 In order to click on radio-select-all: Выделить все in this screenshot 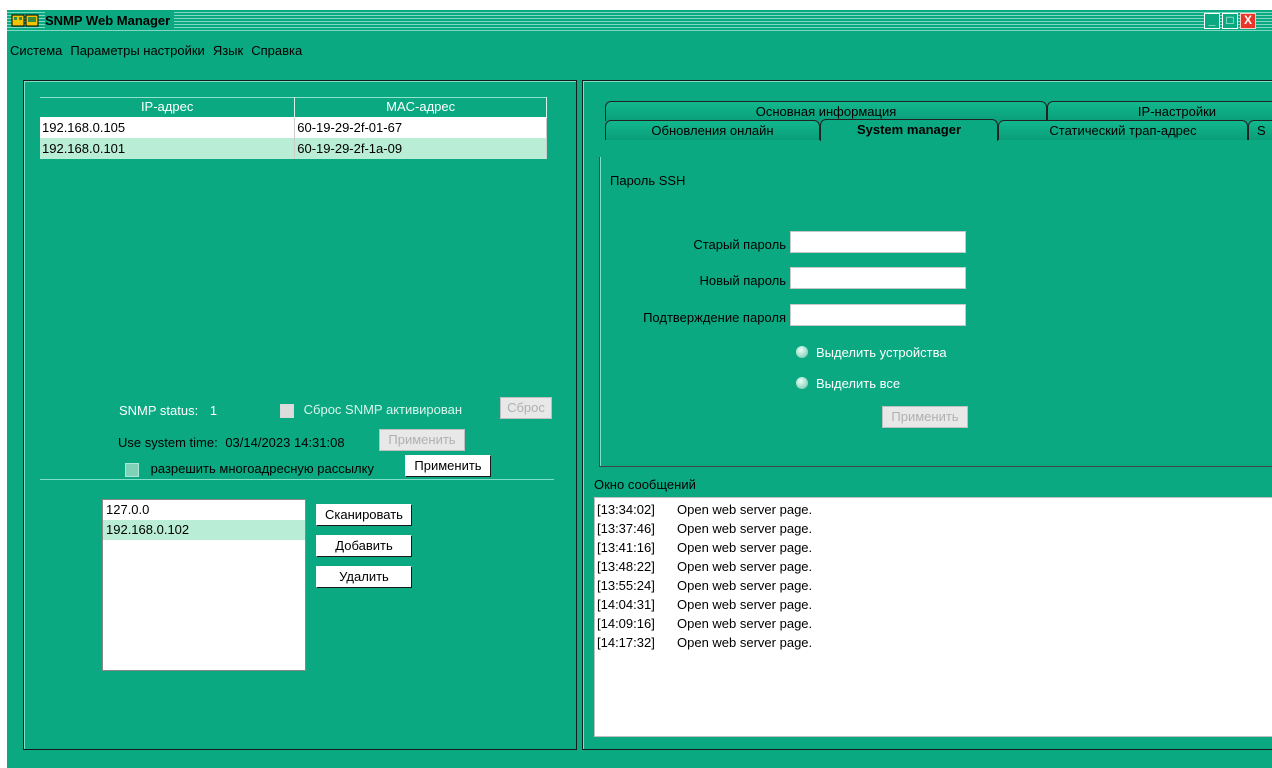, I will do `click(848, 383)`.